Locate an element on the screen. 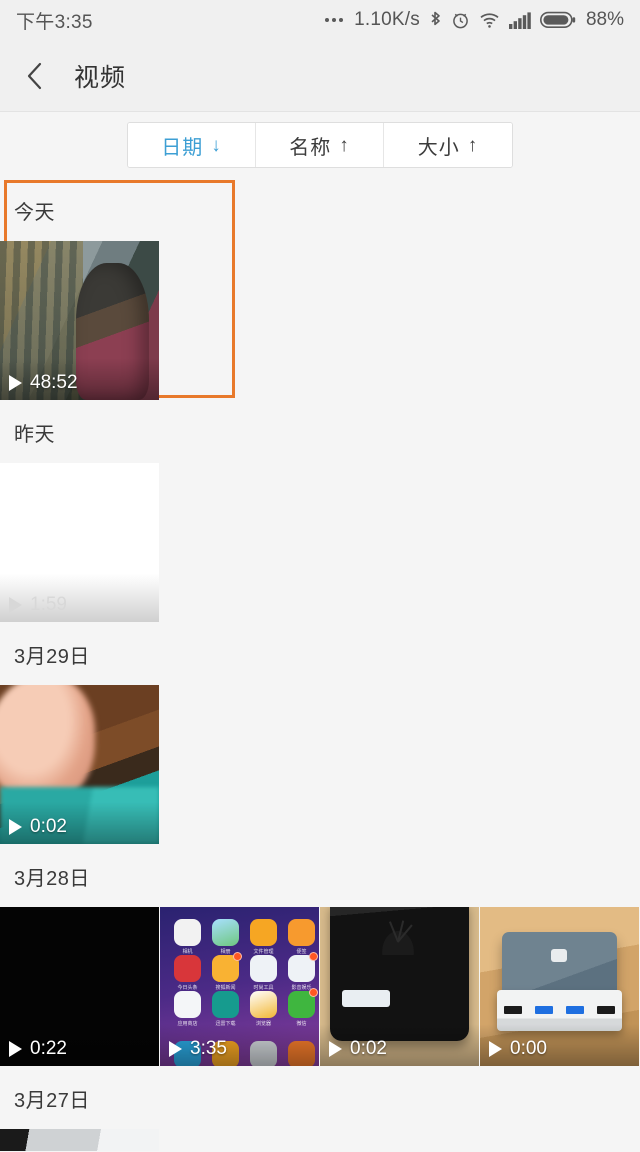 The image size is (640, 1152). bluetooth-icon is located at coordinates (435, 20).